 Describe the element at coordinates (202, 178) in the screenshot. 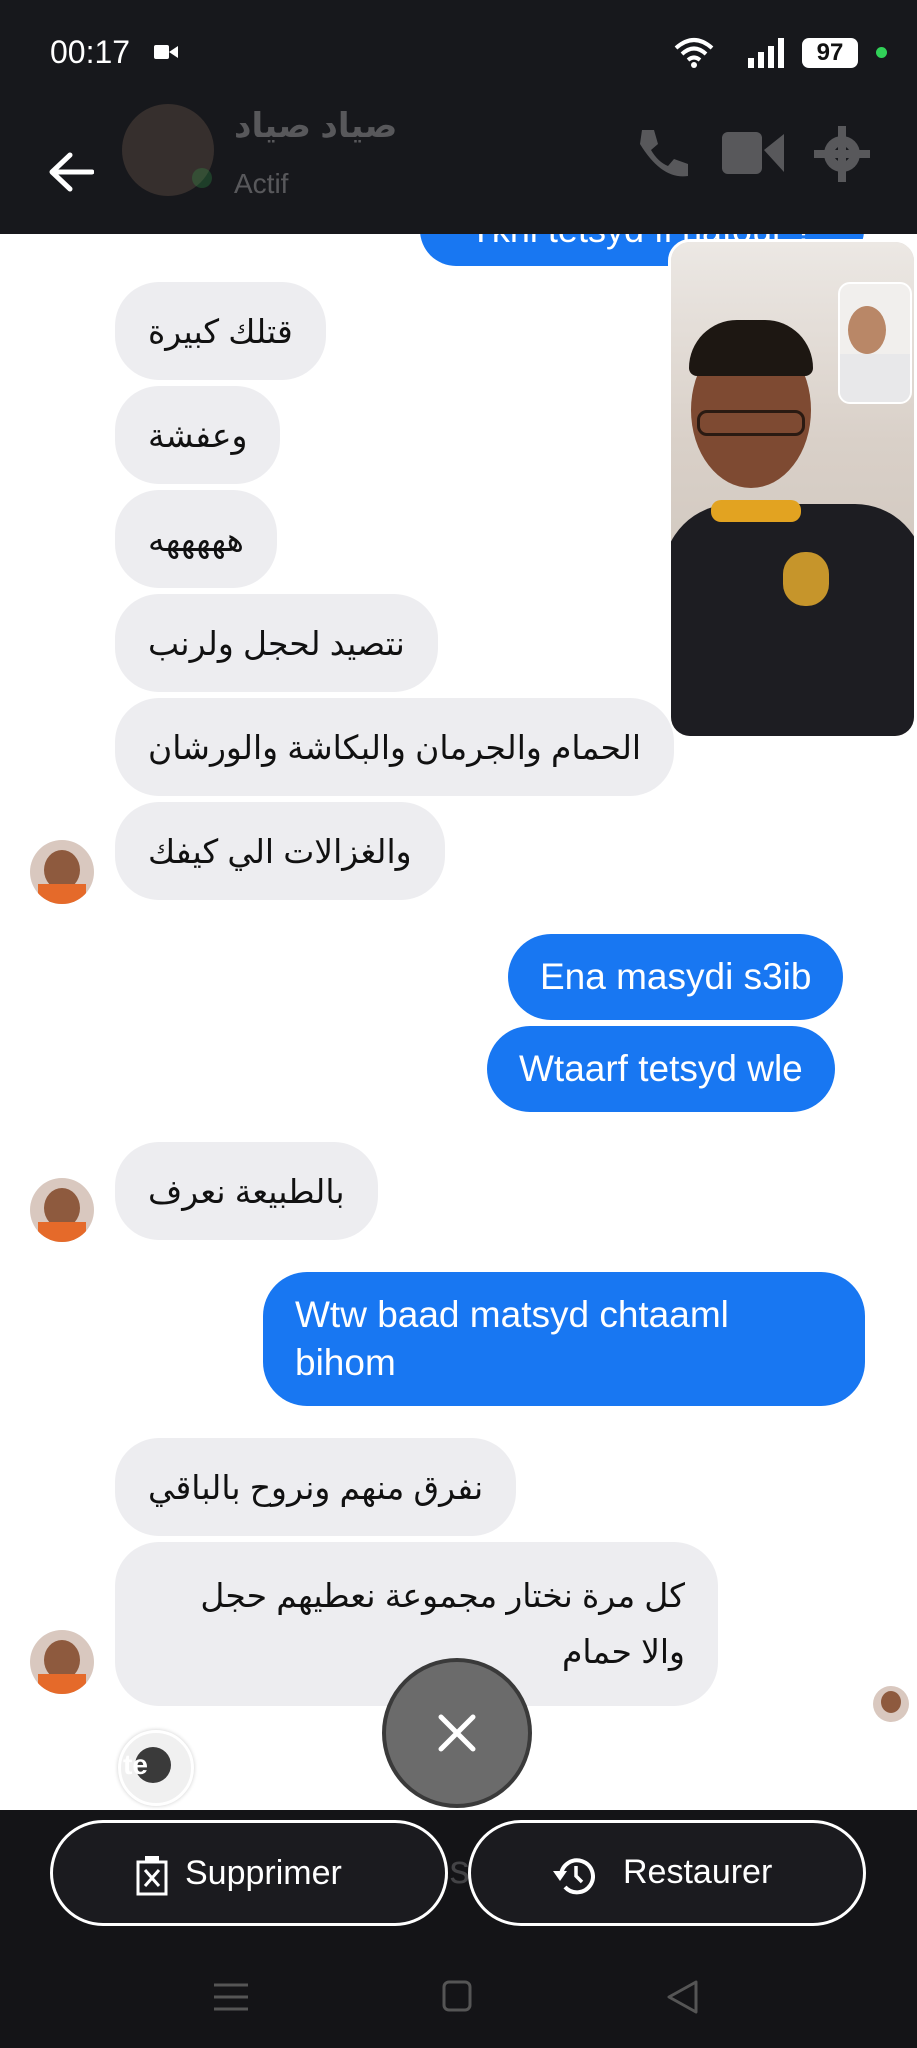

I see `online-indicator` at that location.